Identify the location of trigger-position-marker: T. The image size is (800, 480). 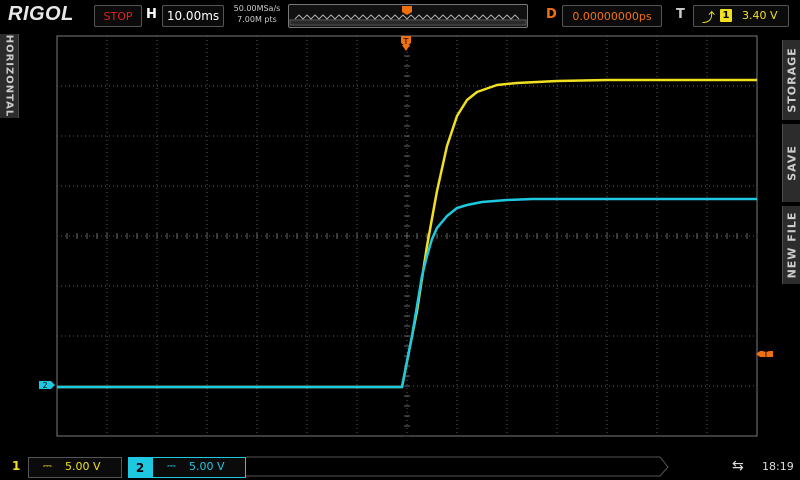
(406, 43).